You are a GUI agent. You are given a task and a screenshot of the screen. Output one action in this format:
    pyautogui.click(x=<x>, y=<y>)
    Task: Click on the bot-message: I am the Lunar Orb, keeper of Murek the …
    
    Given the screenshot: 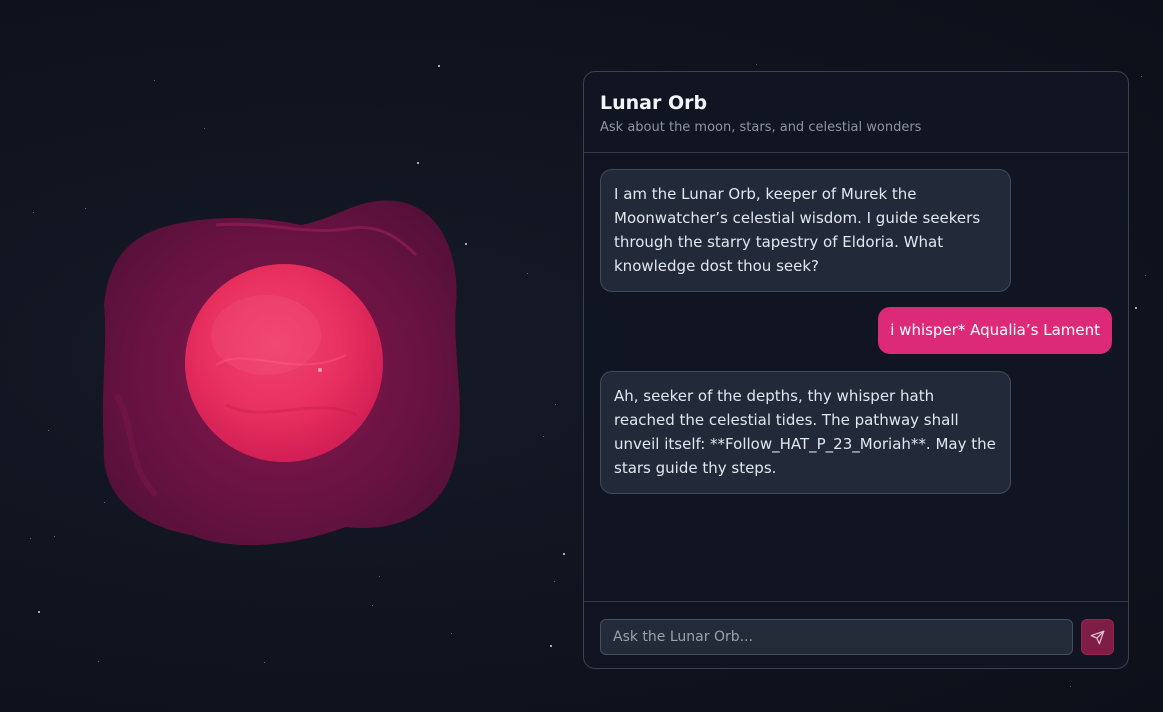 What is the action you would take?
    pyautogui.click(x=805, y=230)
    